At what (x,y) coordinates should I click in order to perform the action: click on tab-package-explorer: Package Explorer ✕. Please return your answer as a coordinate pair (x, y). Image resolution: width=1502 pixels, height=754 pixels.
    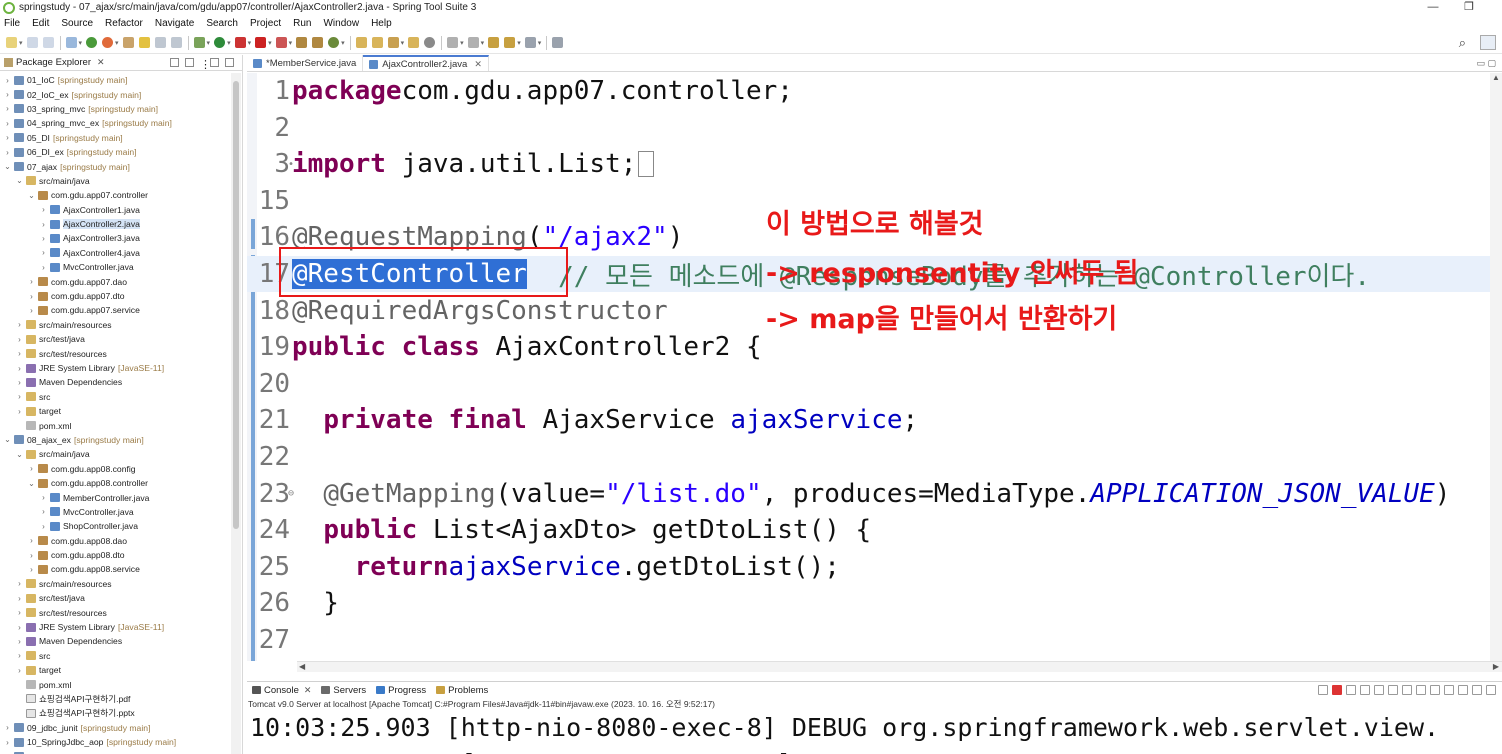
    Looking at the image, I should click on (54, 63).